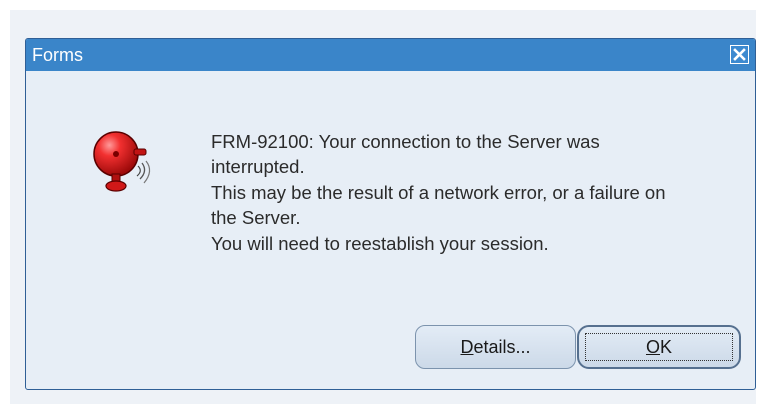  I want to click on close-button, so click(739, 54).